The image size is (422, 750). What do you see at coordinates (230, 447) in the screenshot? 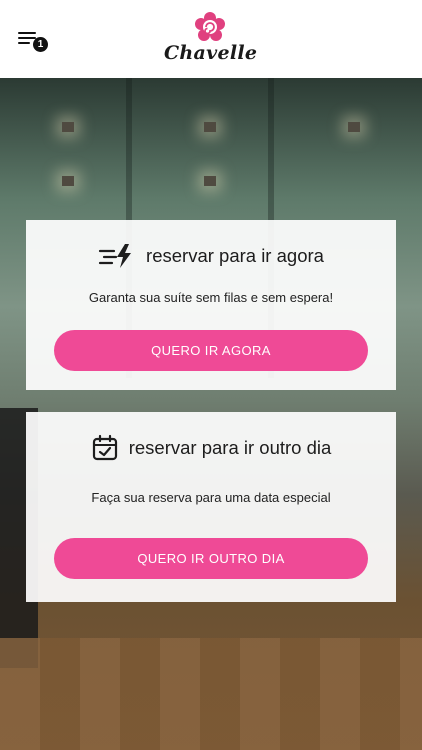
I see `reserve-other-day-title: reservar para ir outro dia` at bounding box center [230, 447].